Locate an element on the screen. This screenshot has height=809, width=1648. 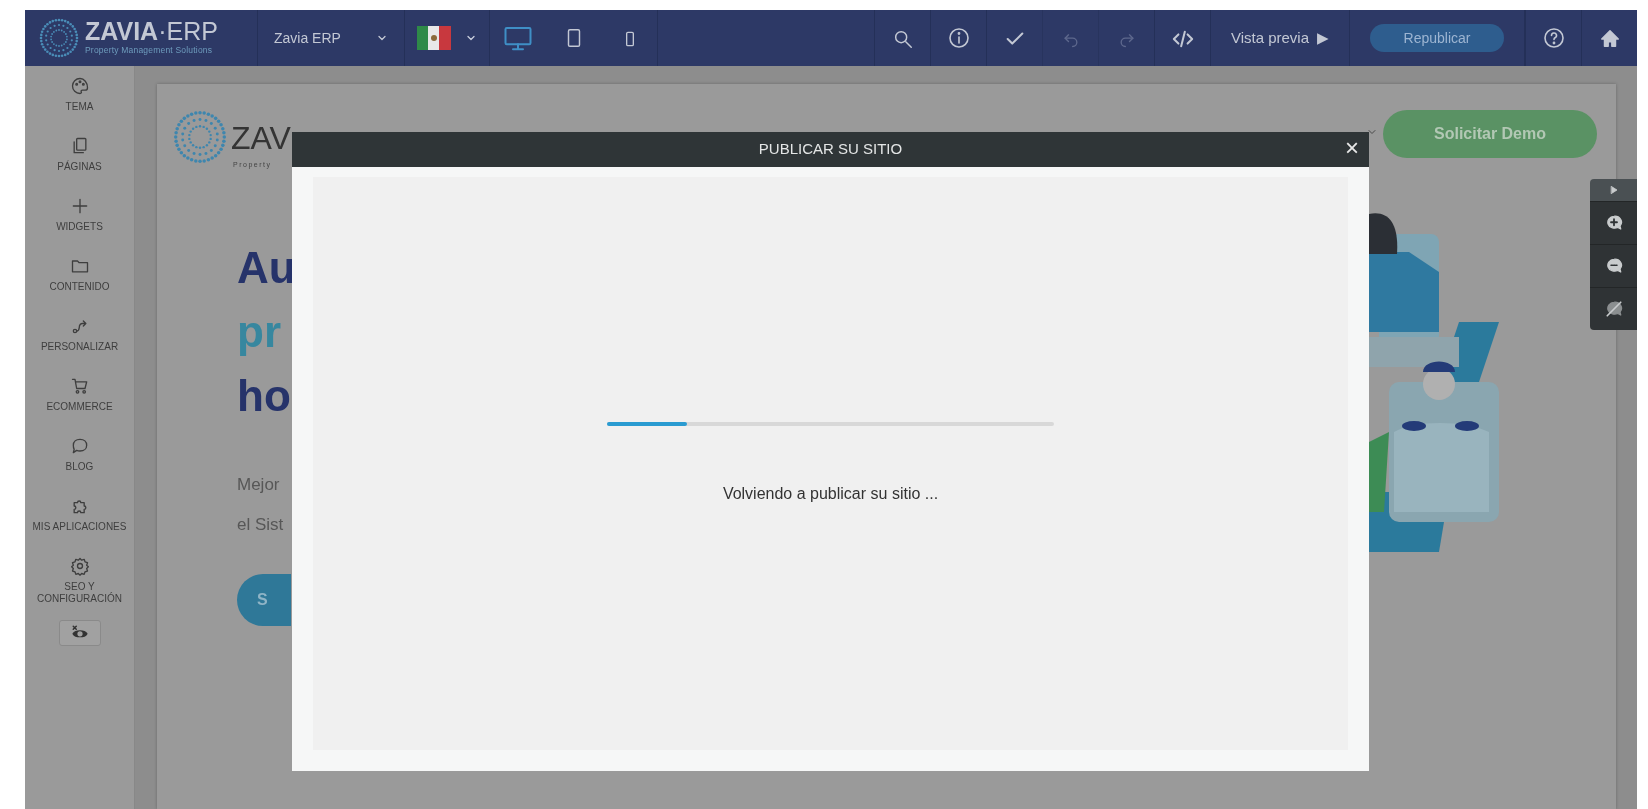
add-comment-button is located at coordinates (1613, 222).